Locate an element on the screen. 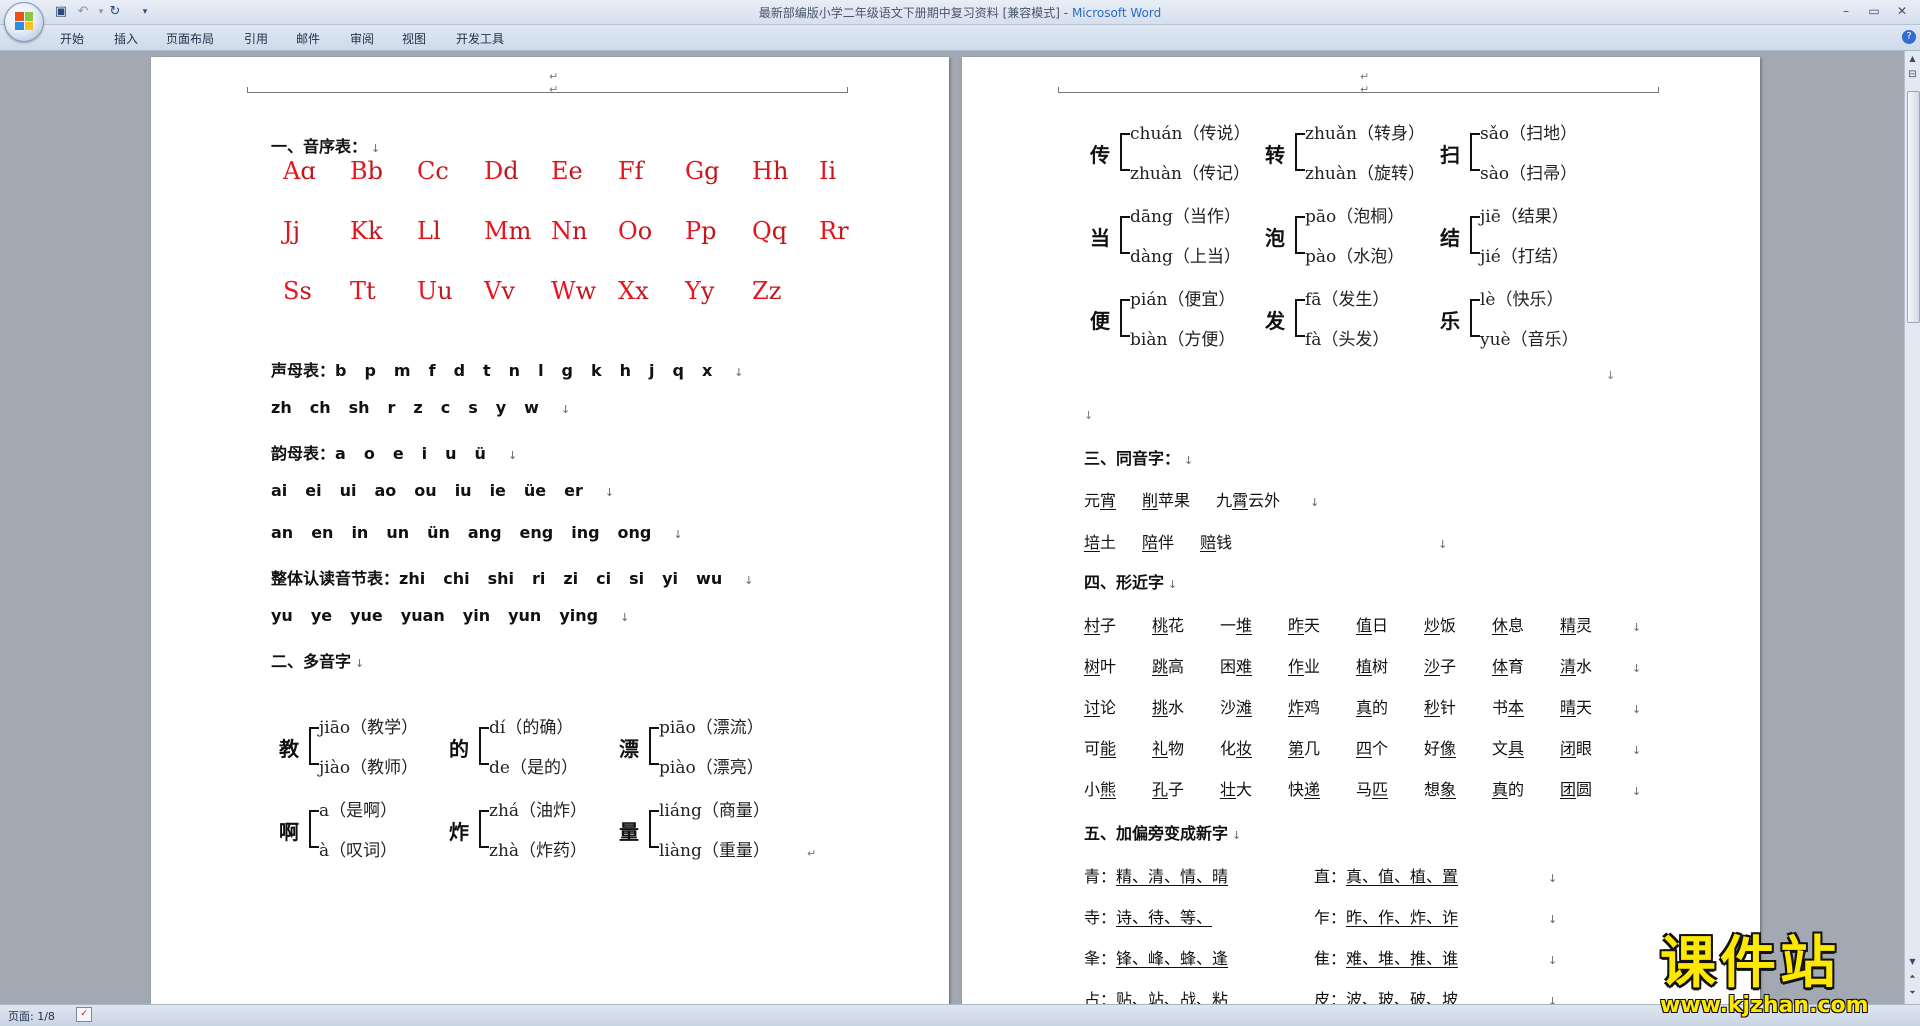 This screenshot has height=1026, width=1920. ruler-toggle-icon: ⊟ is located at coordinates (1912, 75).